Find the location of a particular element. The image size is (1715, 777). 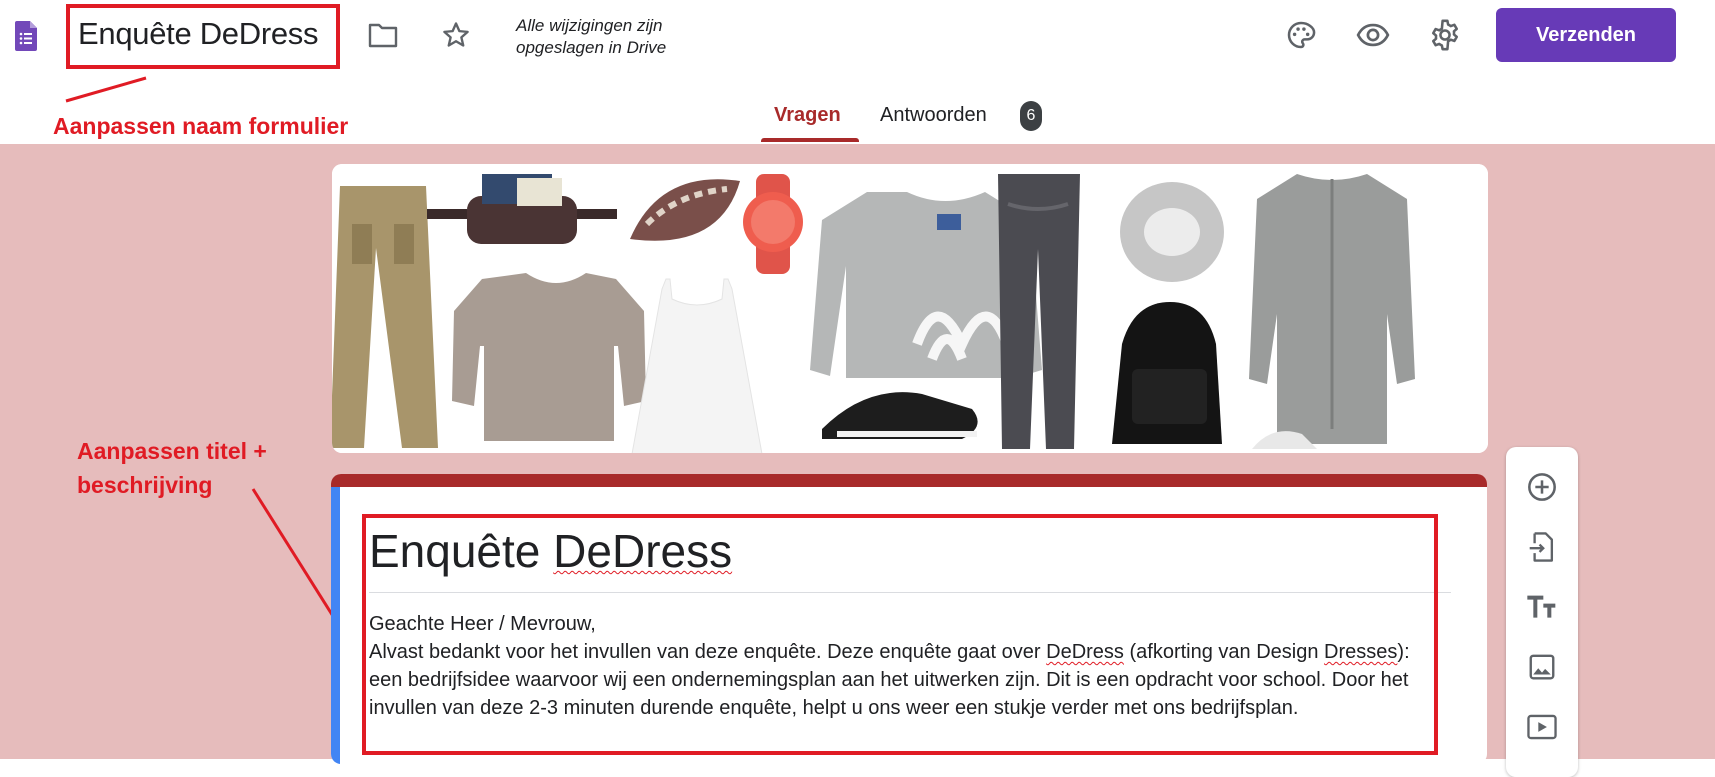

add-title-button is located at coordinates (1542, 607).